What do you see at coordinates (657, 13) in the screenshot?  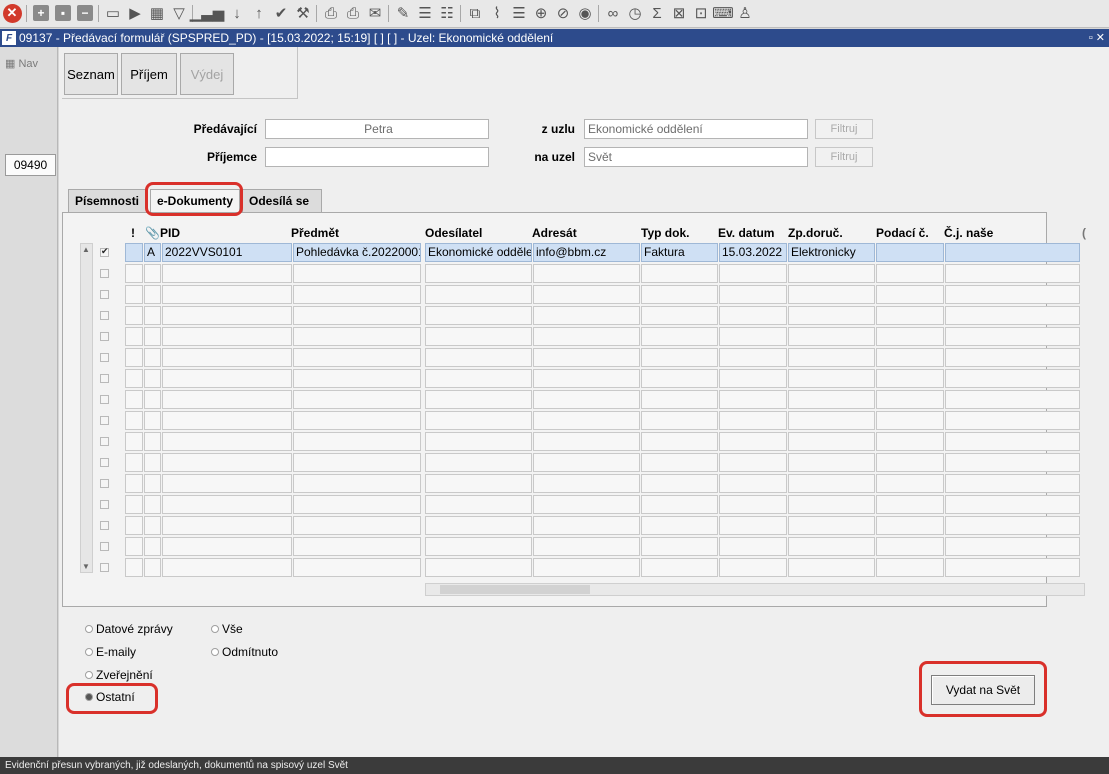 I see `sum-icon: Σ` at bounding box center [657, 13].